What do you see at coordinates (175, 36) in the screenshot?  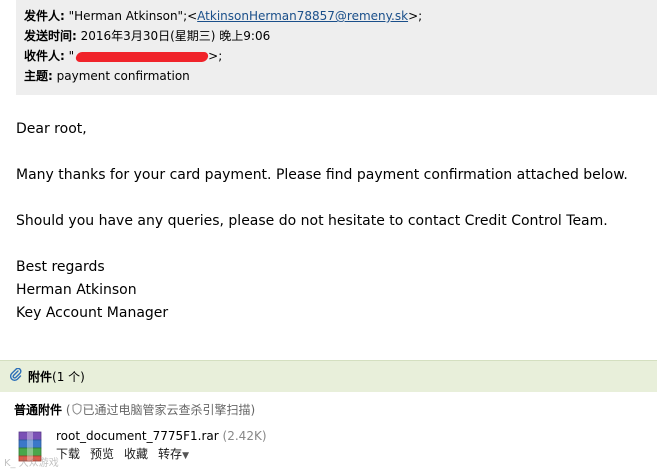 I see `date-value: 2016年3月30日(星期三) 晚上9:06` at bounding box center [175, 36].